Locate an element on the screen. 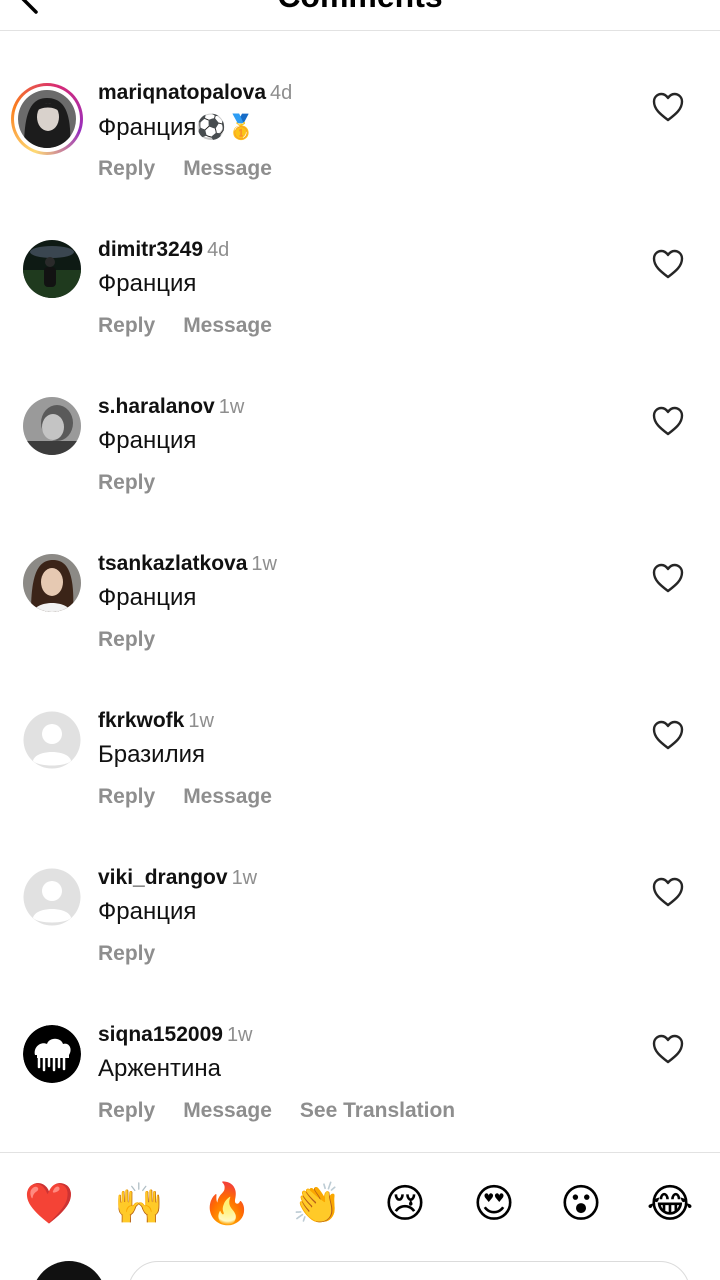 This screenshot has height=1280, width=720. comment-meta: mariqnatopalova 4d is located at coordinates (195, 95).